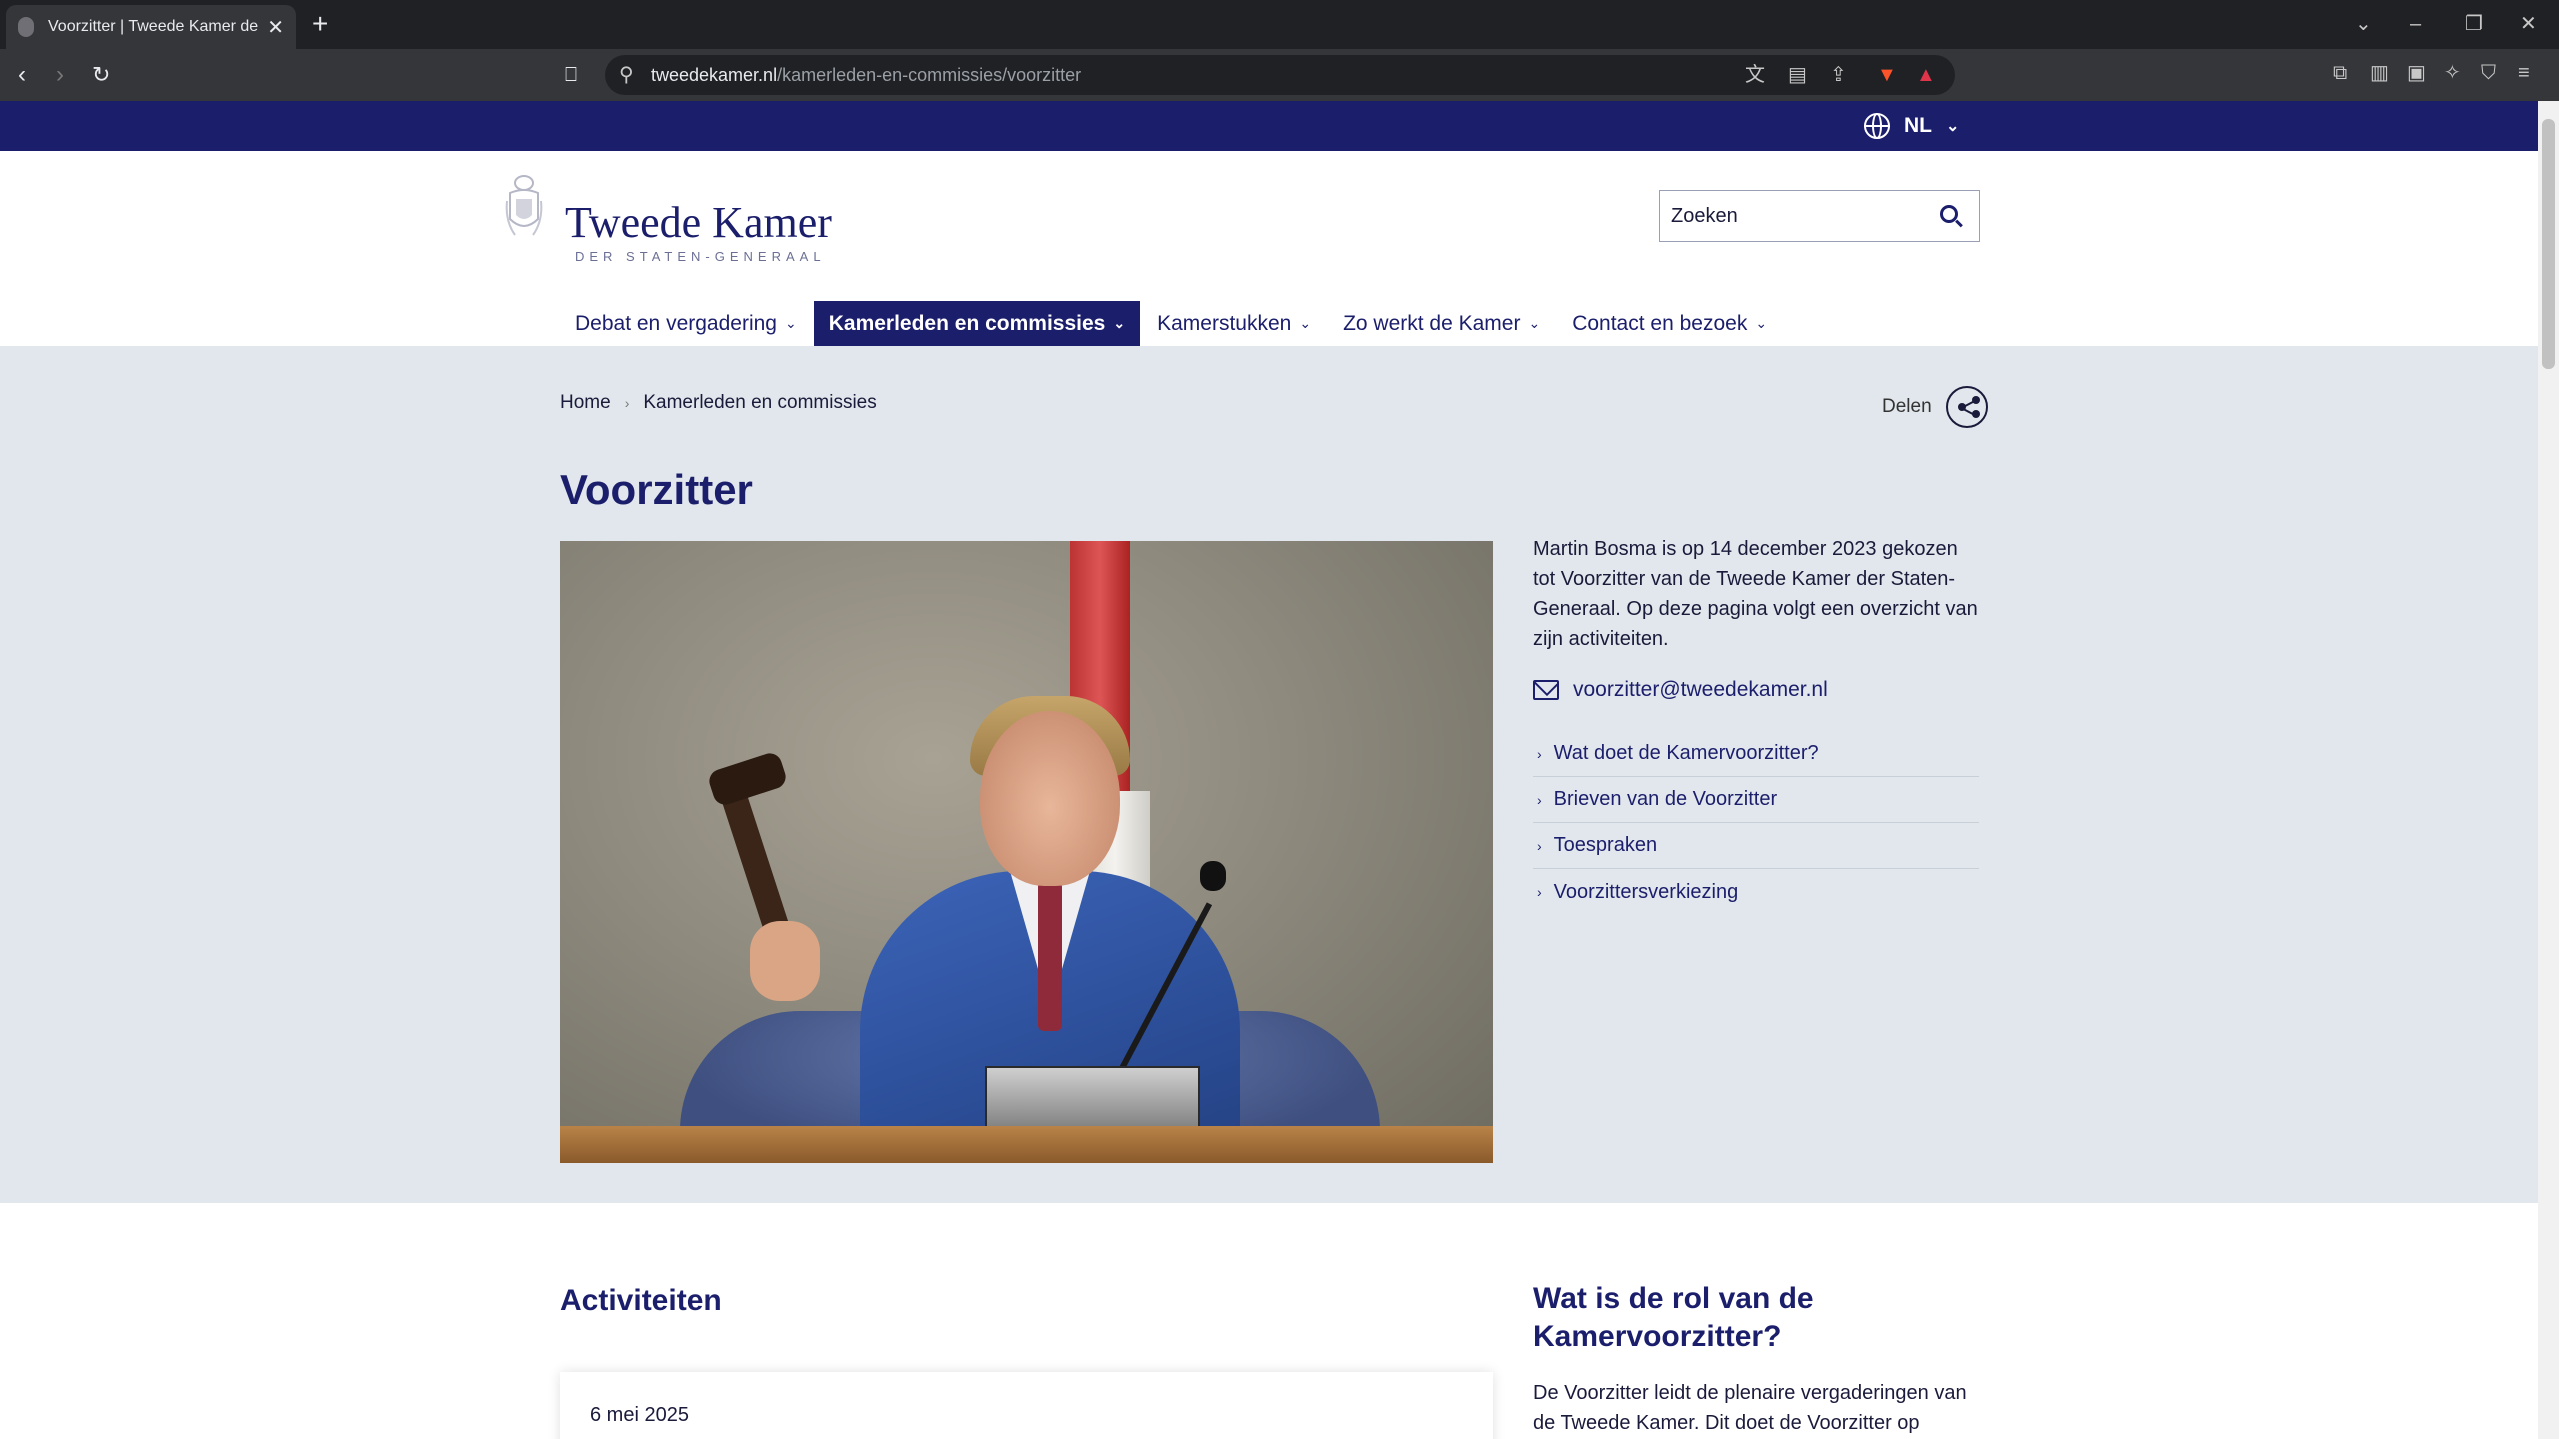 The height and width of the screenshot is (1439, 2559). I want to click on language-selector: NL ⌄, so click(1911, 126).